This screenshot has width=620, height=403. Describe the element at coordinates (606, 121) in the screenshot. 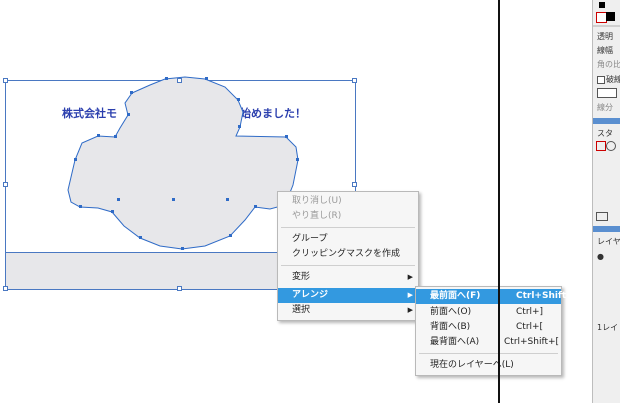

I see `styles-panel-header` at that location.